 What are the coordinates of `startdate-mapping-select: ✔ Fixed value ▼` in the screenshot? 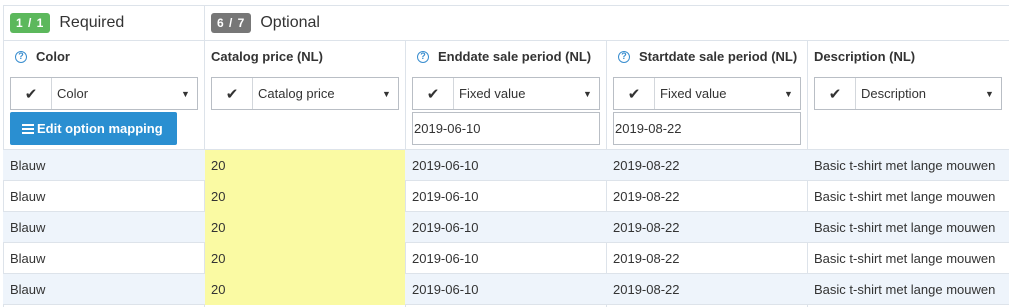 It's located at (707, 93).